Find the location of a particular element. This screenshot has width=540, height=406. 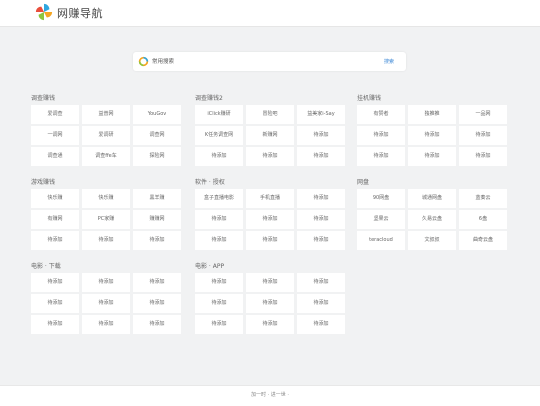

nav-link: 盒子直播电影 is located at coordinates (219, 198).